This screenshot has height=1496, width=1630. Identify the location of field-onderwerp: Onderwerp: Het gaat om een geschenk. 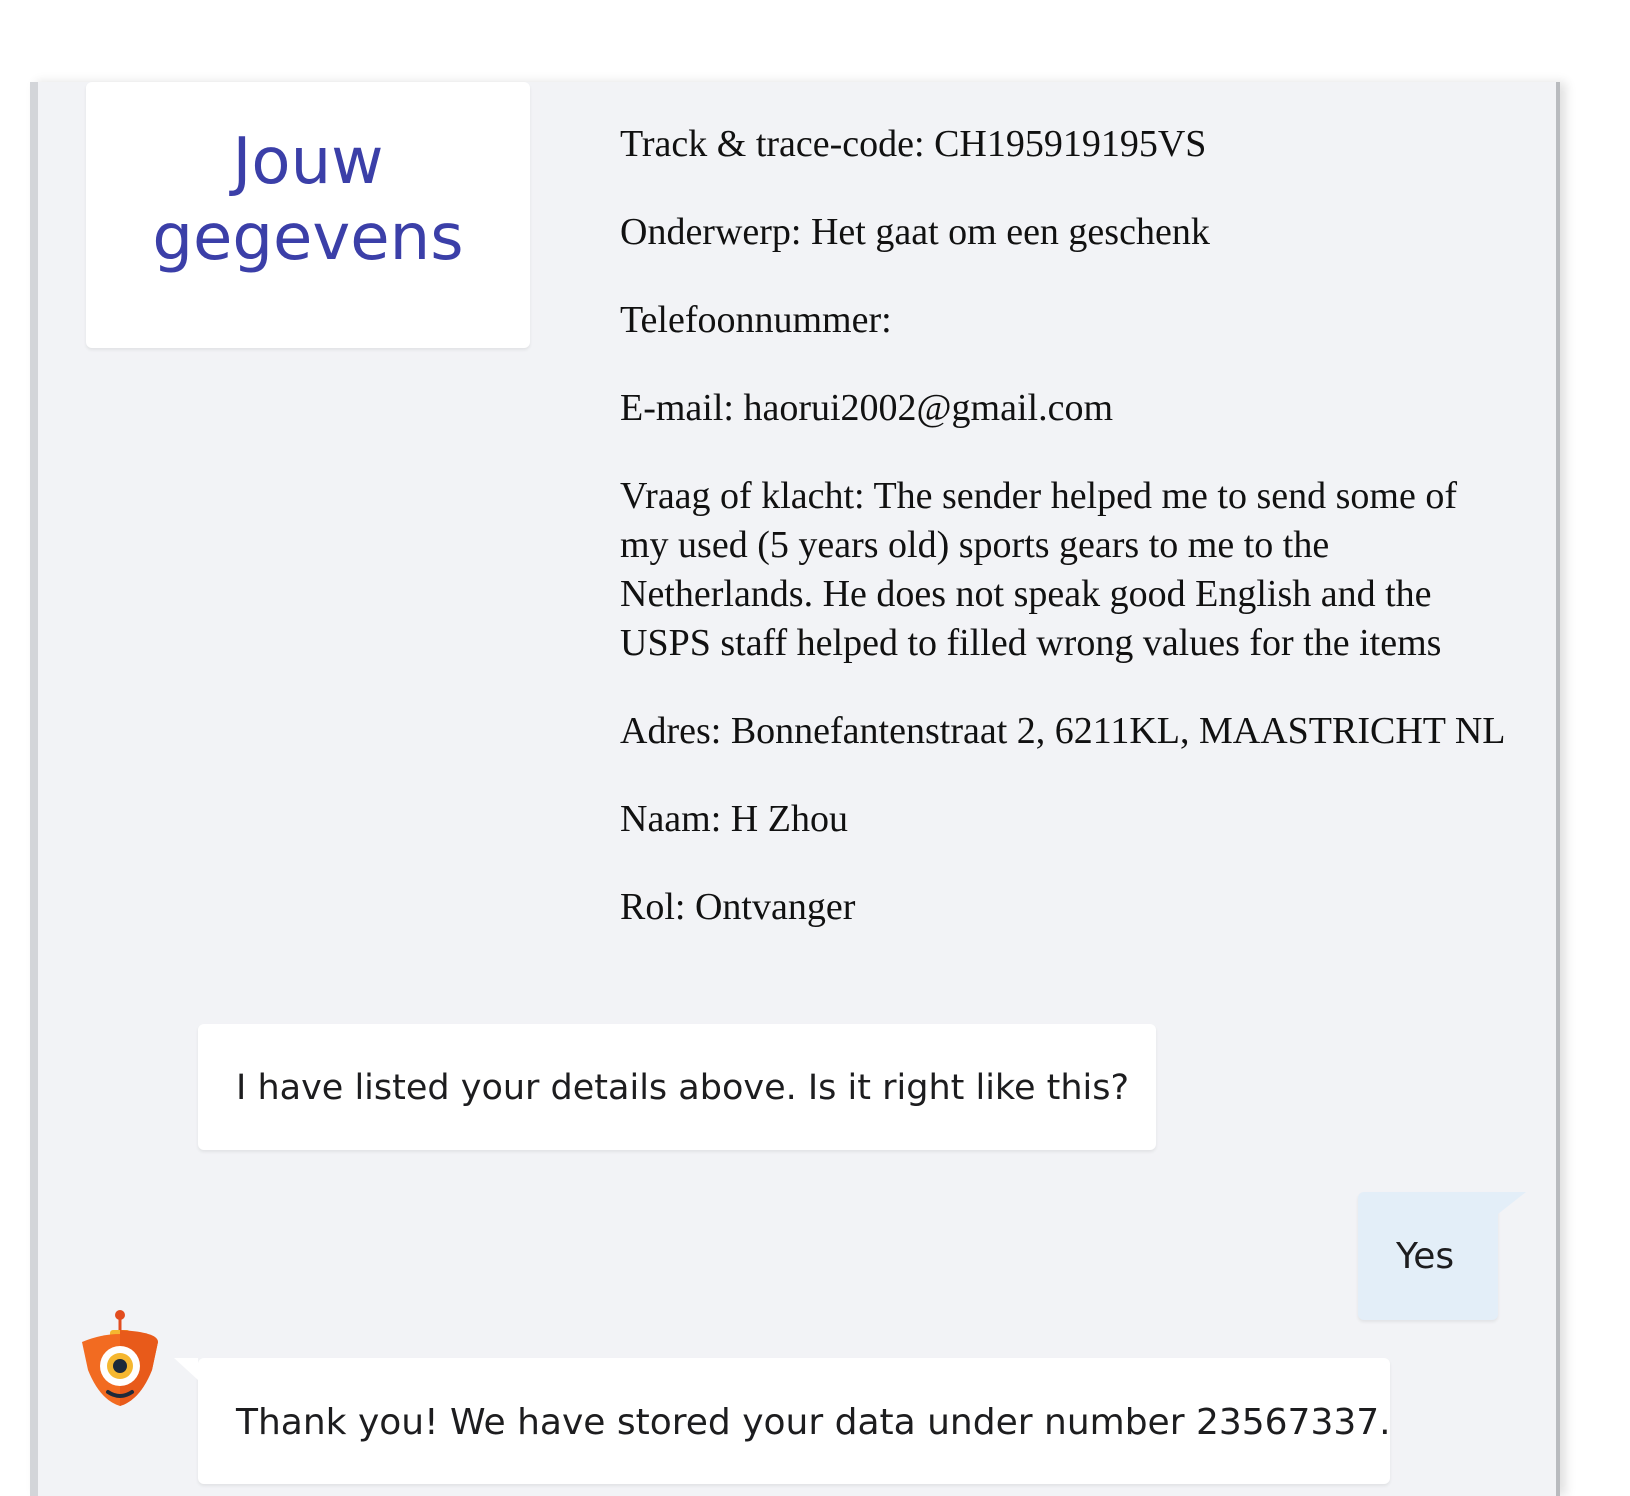
(1065, 232).